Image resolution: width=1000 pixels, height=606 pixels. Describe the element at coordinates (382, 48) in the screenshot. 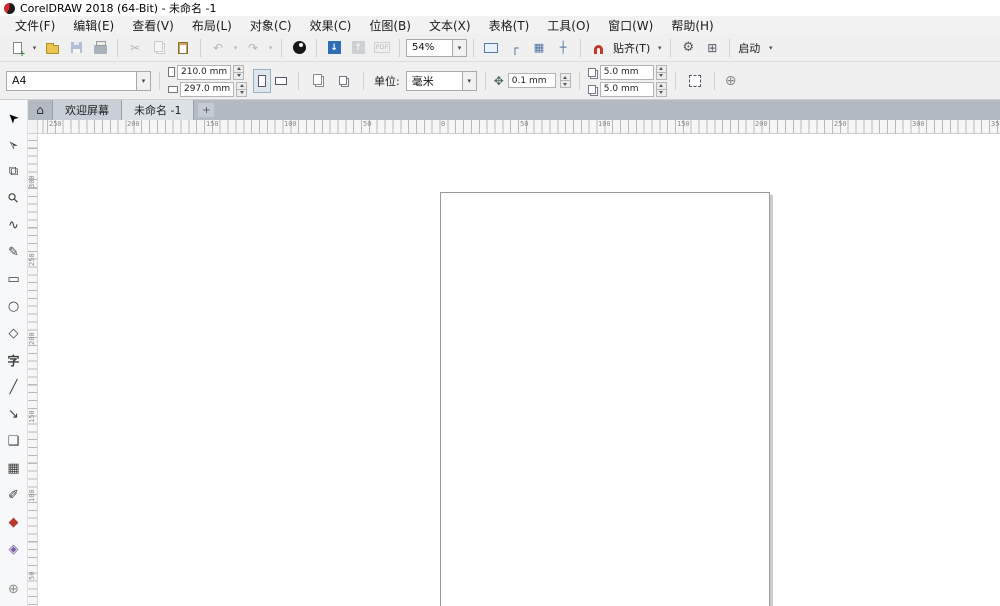

I see `publish-pdf-button: PDF` at that location.